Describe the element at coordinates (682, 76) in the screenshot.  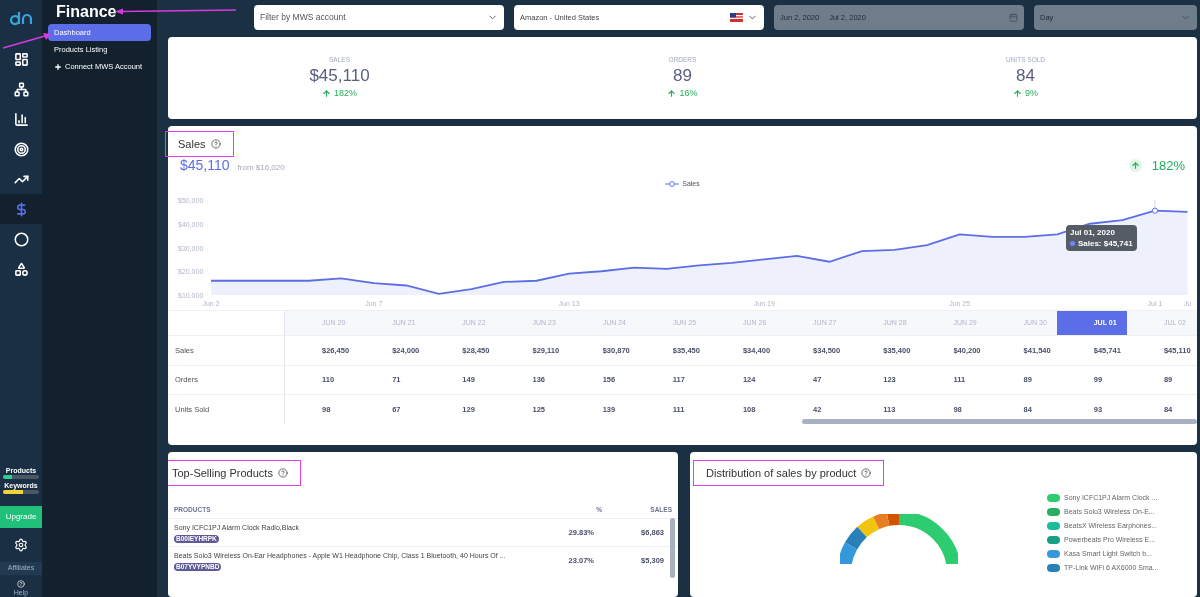
I see `kpi-value: 89` at that location.